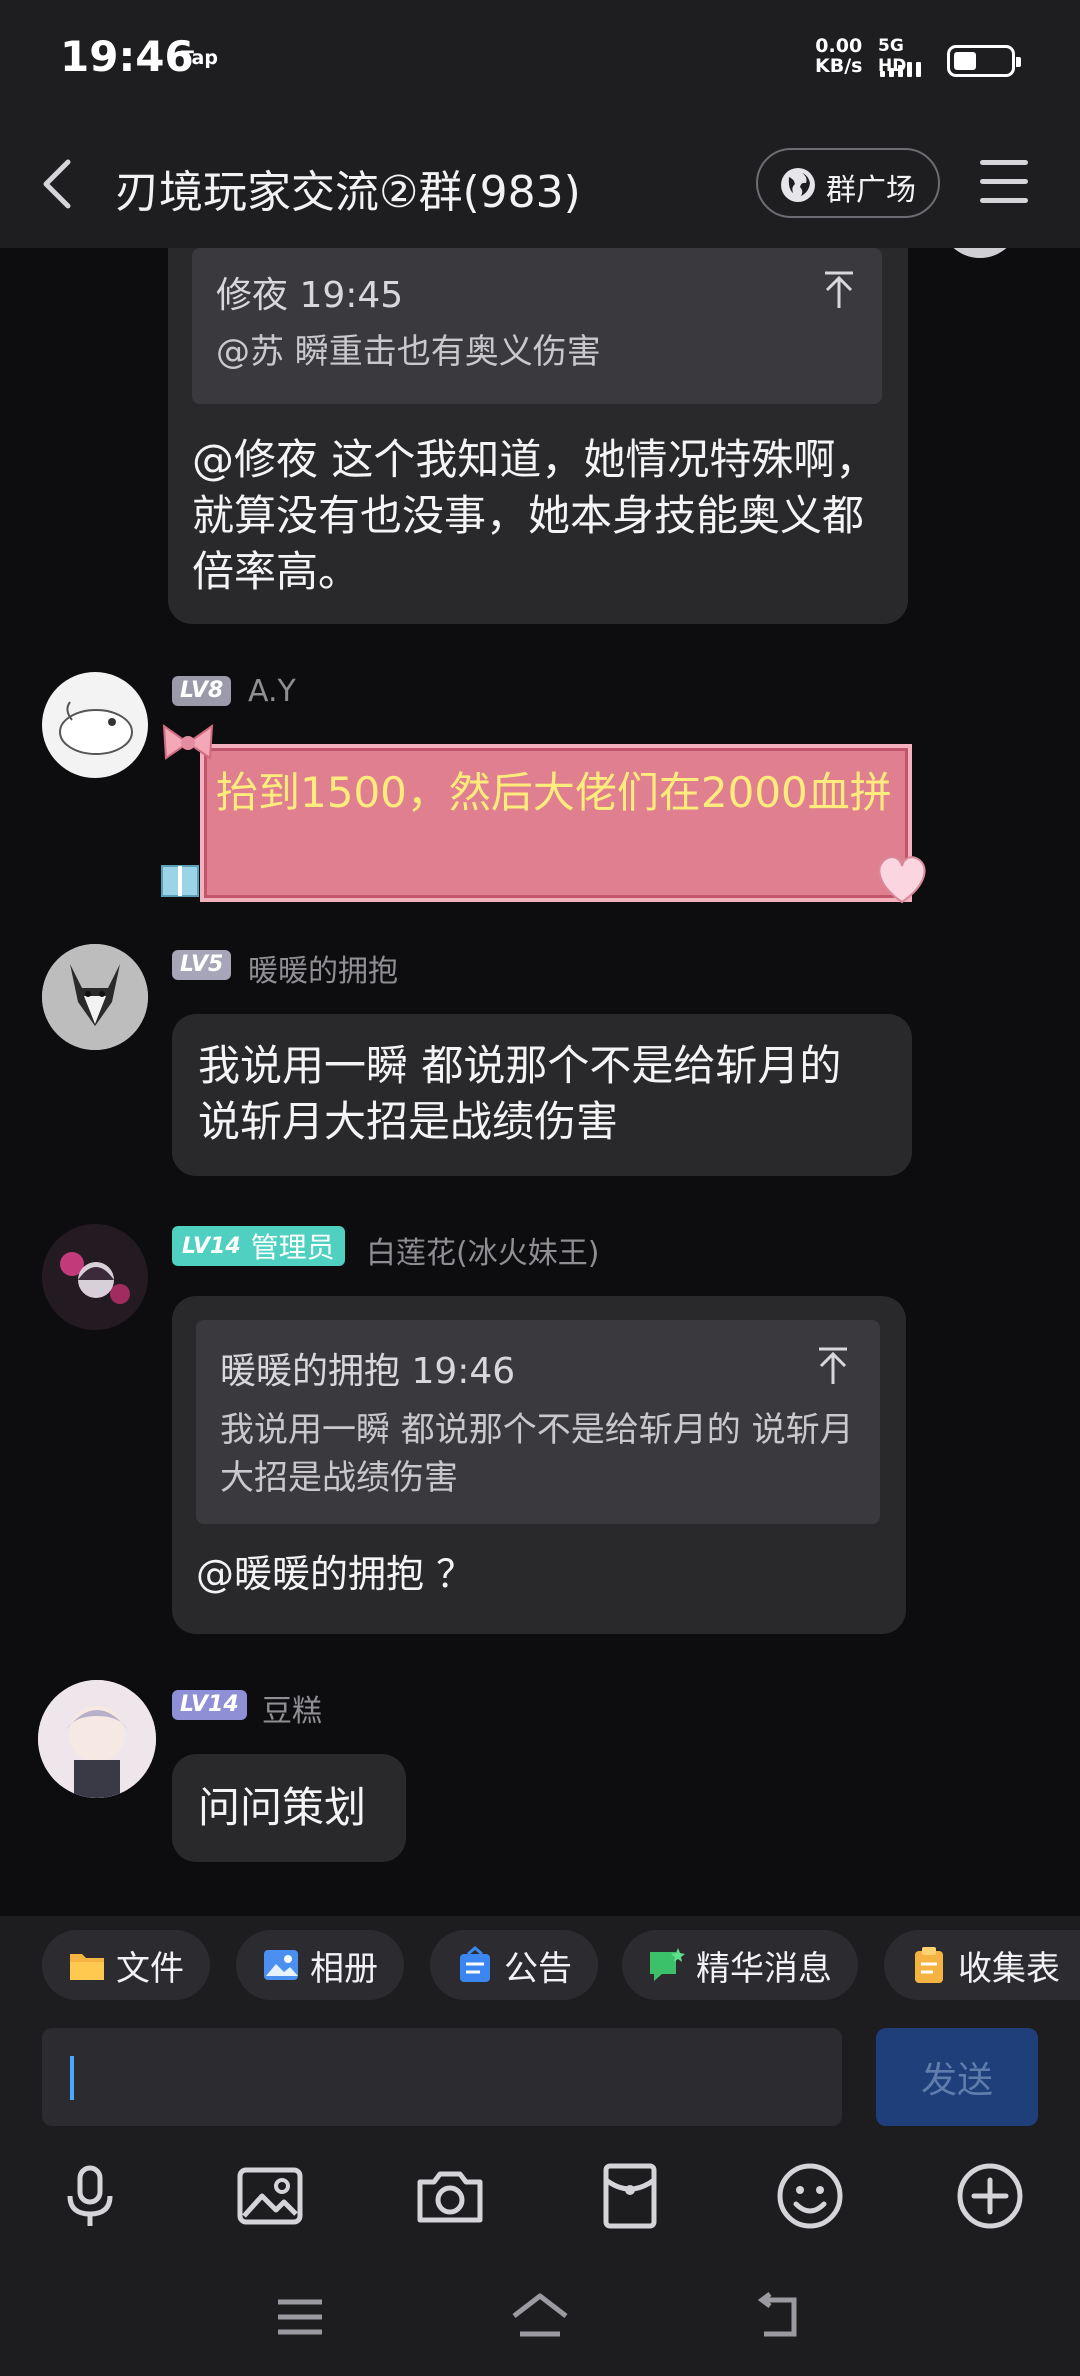 This screenshot has width=1080, height=2376. Describe the element at coordinates (798, 185) in the screenshot. I see `globe-icon` at that location.